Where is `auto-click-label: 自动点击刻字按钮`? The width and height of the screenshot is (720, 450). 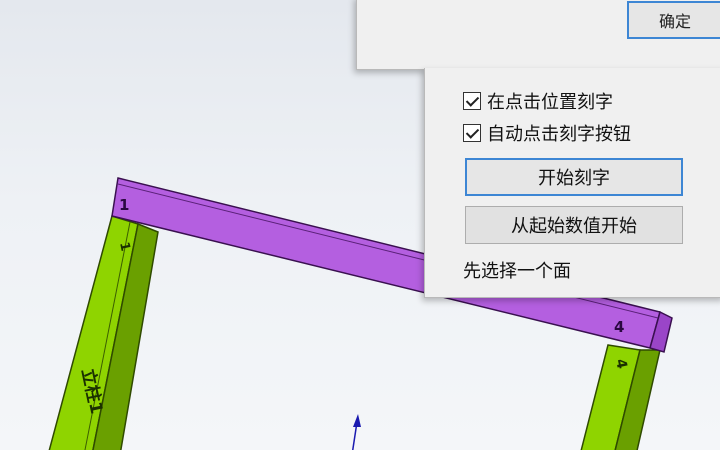
auto-click-label: 自动点击刻字按钮 is located at coordinates (559, 134).